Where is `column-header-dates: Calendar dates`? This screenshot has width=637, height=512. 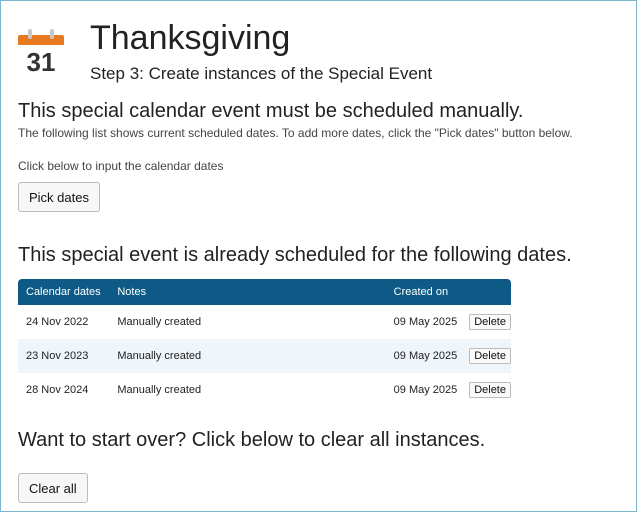
column-header-dates: Calendar dates is located at coordinates (64, 292).